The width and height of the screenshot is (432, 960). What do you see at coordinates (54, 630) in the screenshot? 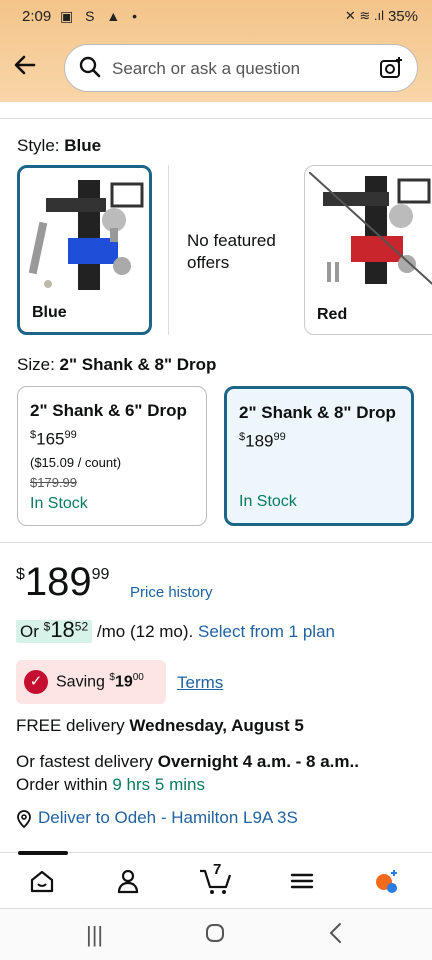
I see `monthly-price-badge: Or $1852` at bounding box center [54, 630].